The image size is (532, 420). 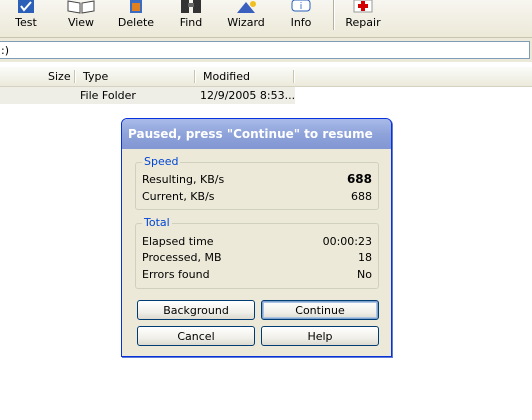 I want to click on elapsed-time-value: 00:00:23, so click(x=347, y=241).